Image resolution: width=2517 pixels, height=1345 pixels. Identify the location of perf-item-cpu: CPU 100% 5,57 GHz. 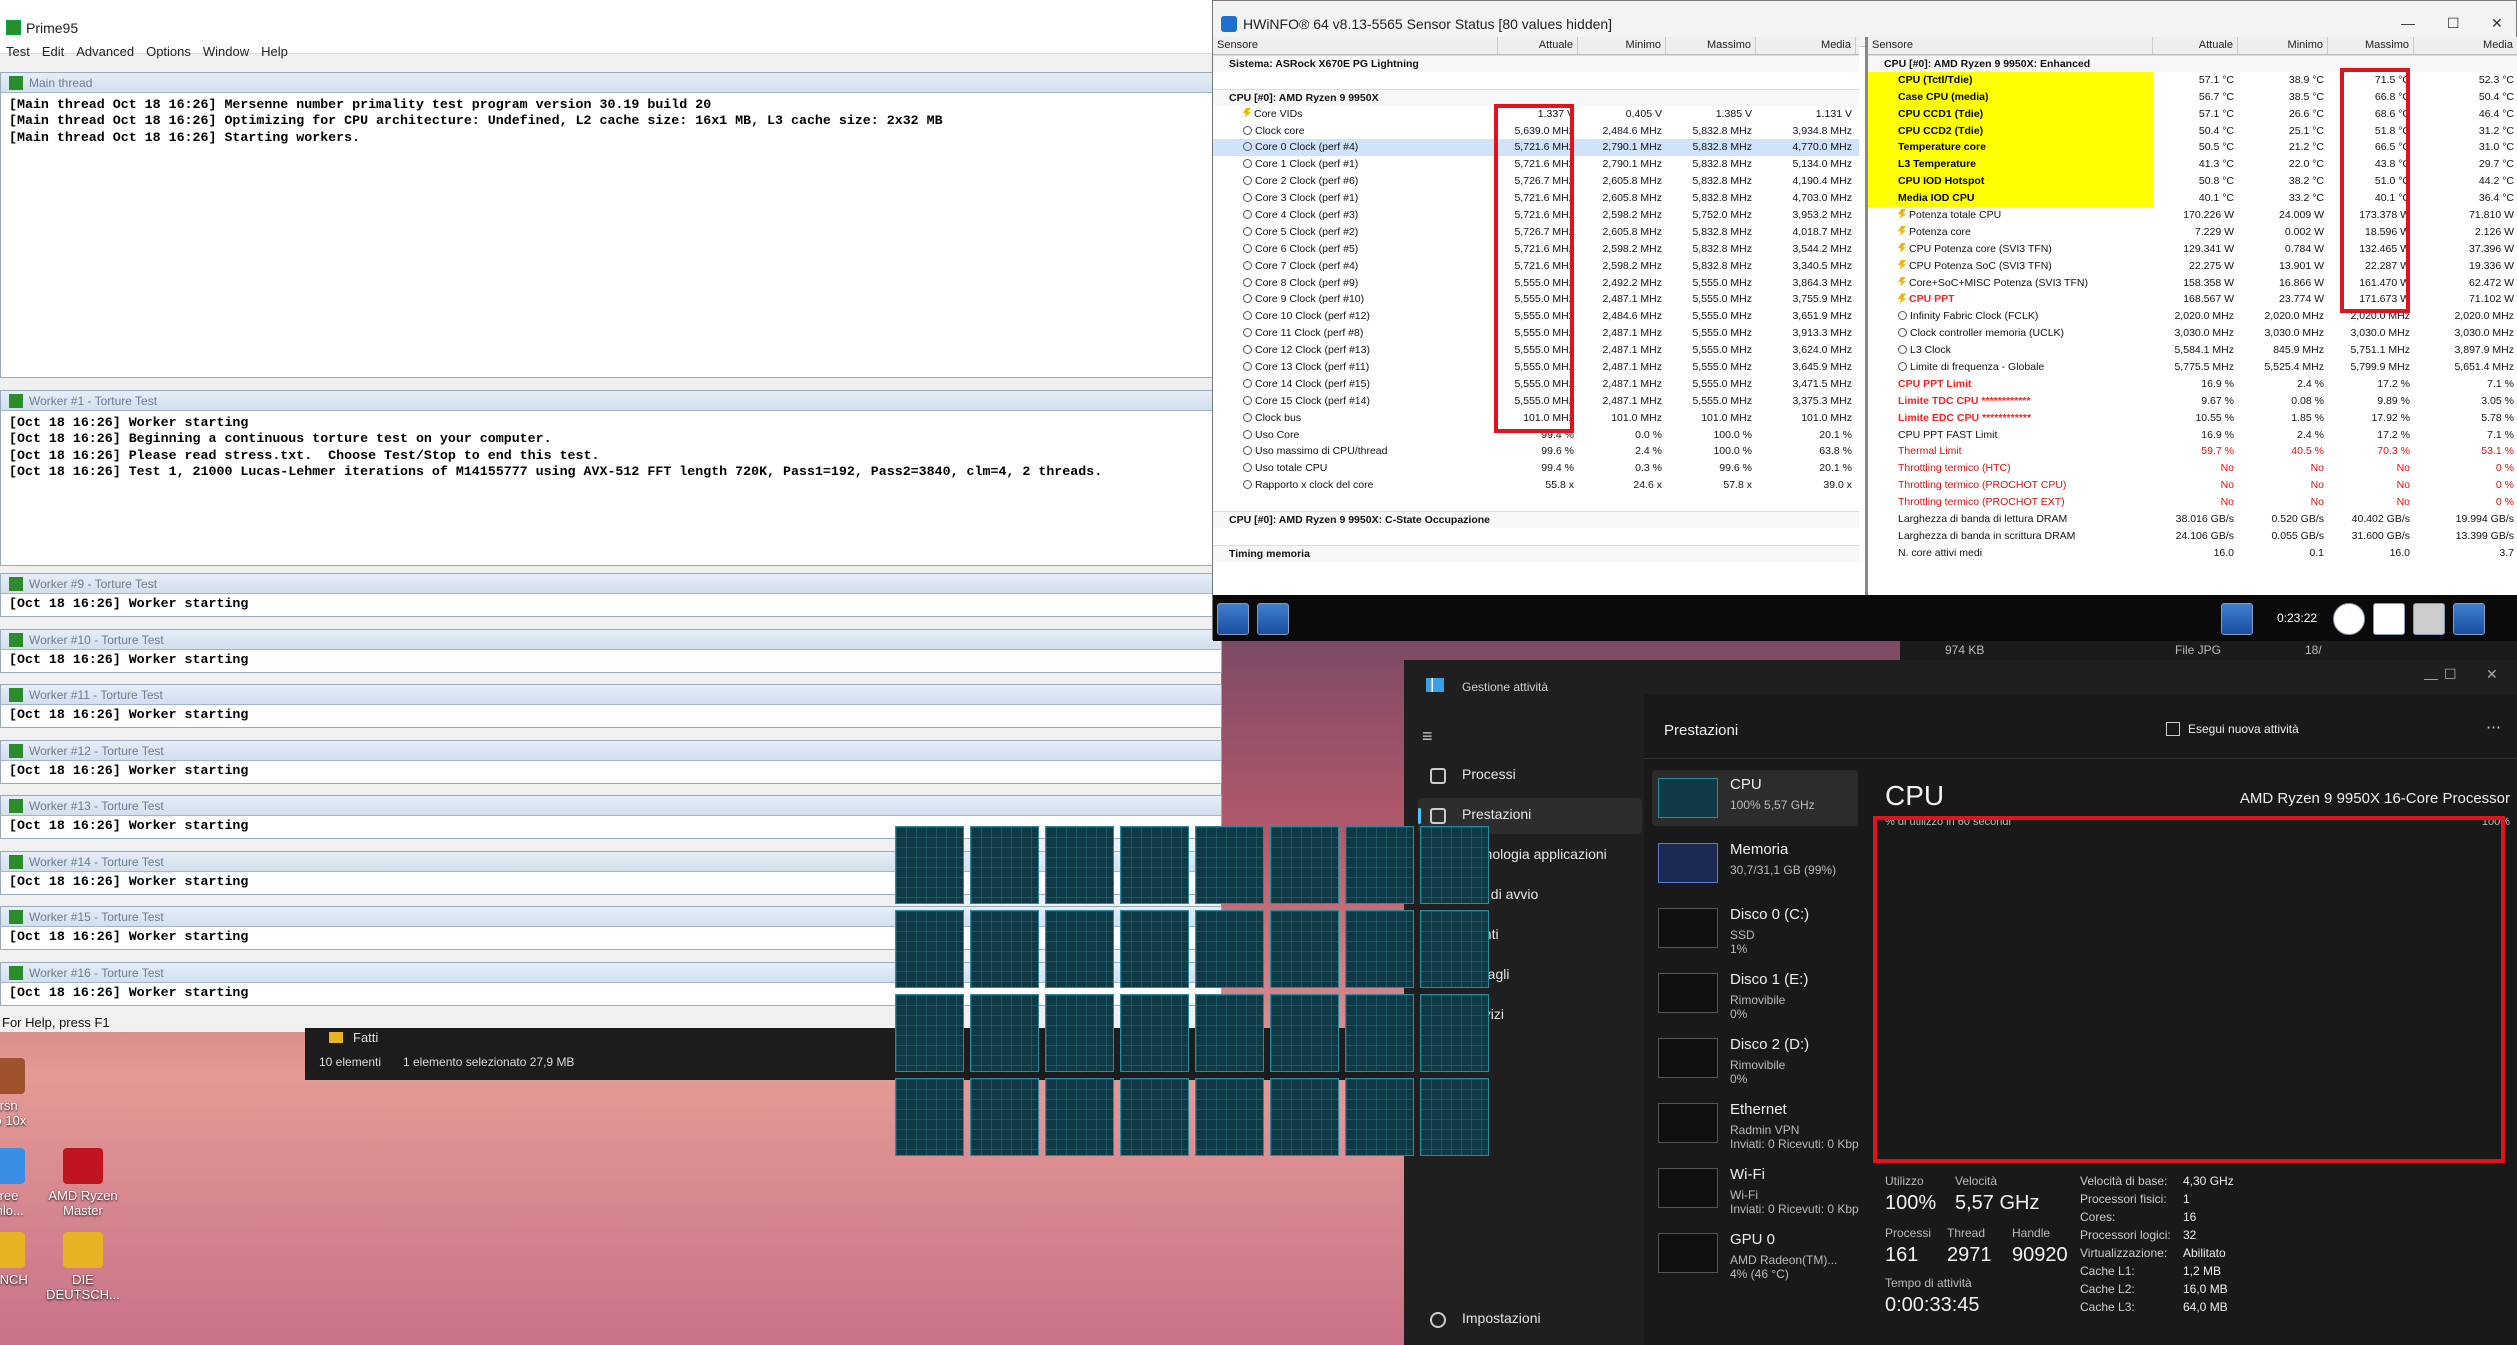
(1755, 798).